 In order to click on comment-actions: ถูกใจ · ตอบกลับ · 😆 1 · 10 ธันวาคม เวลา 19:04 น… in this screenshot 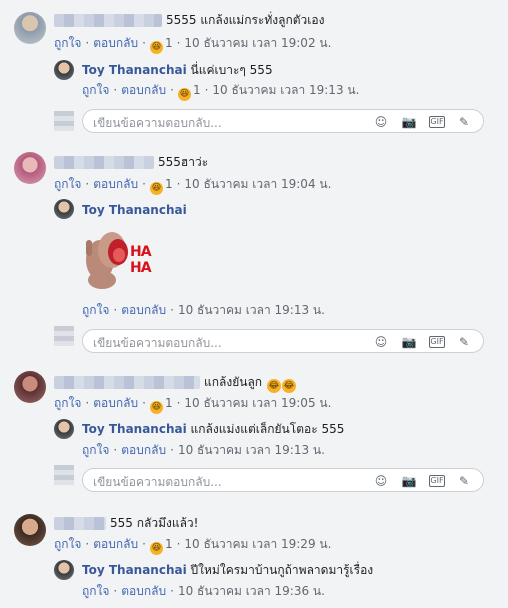, I will do `click(193, 186)`.